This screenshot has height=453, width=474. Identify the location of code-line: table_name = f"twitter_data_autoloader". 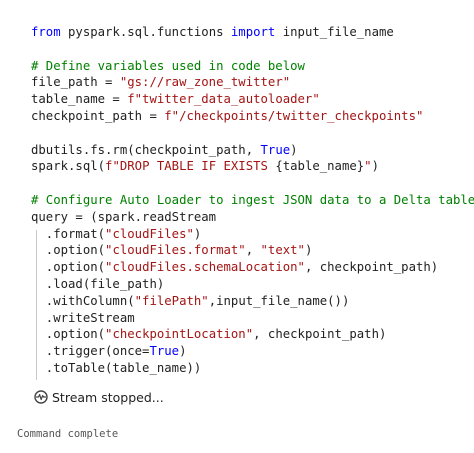
(175, 99).